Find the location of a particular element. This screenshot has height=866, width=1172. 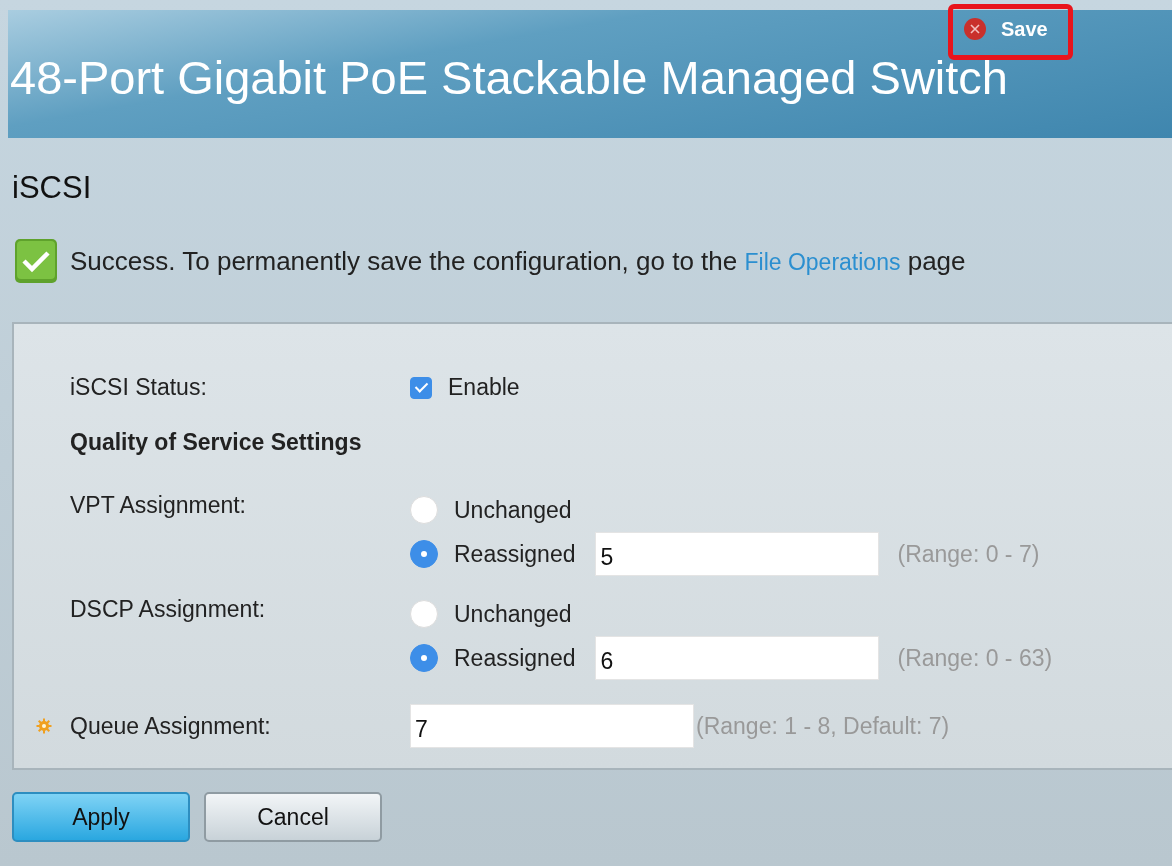

success-check-icon is located at coordinates (36, 261).